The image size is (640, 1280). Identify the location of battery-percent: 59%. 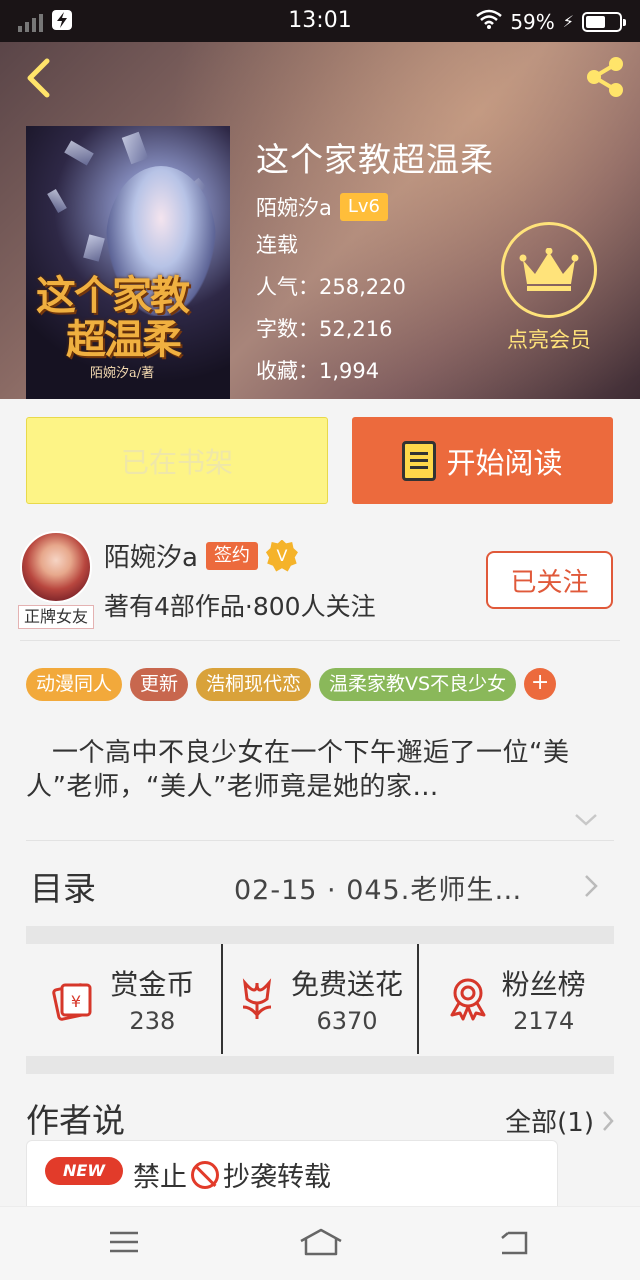
(532, 21).